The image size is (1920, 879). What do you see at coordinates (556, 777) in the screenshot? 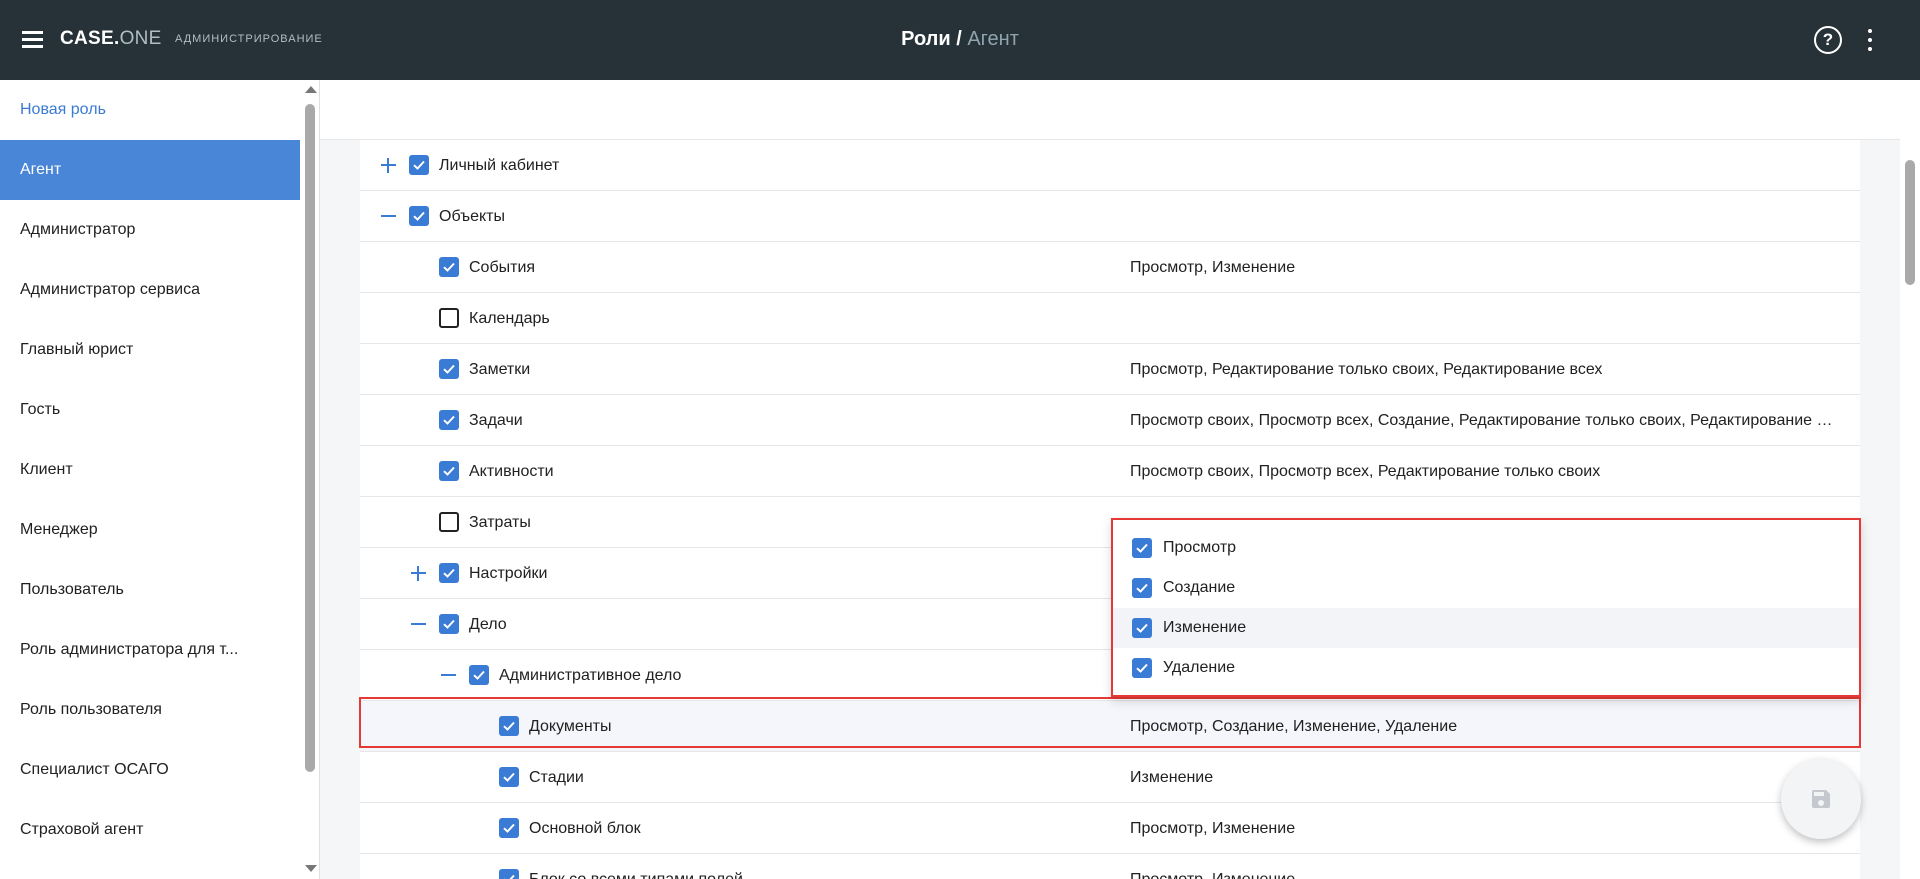
I see `tree-row-label: Стадии` at bounding box center [556, 777].